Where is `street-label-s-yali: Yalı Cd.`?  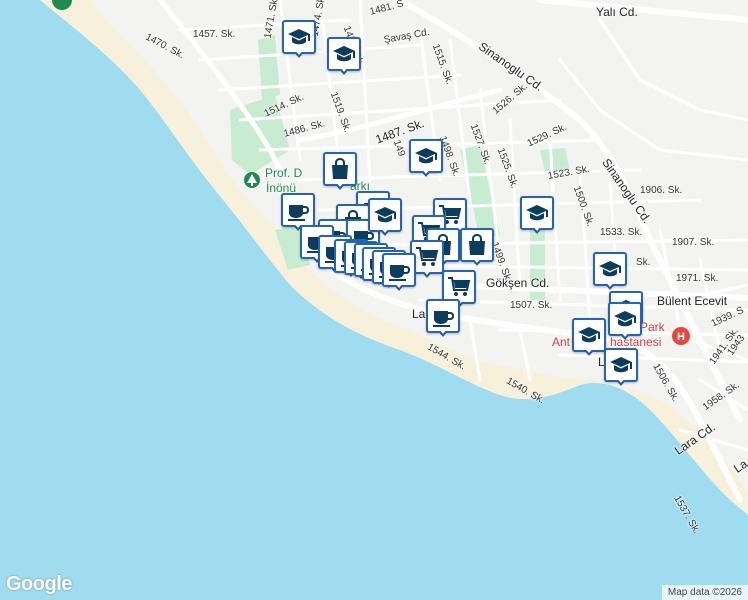
street-label-s-yali: Yalı Cd. is located at coordinates (617, 12).